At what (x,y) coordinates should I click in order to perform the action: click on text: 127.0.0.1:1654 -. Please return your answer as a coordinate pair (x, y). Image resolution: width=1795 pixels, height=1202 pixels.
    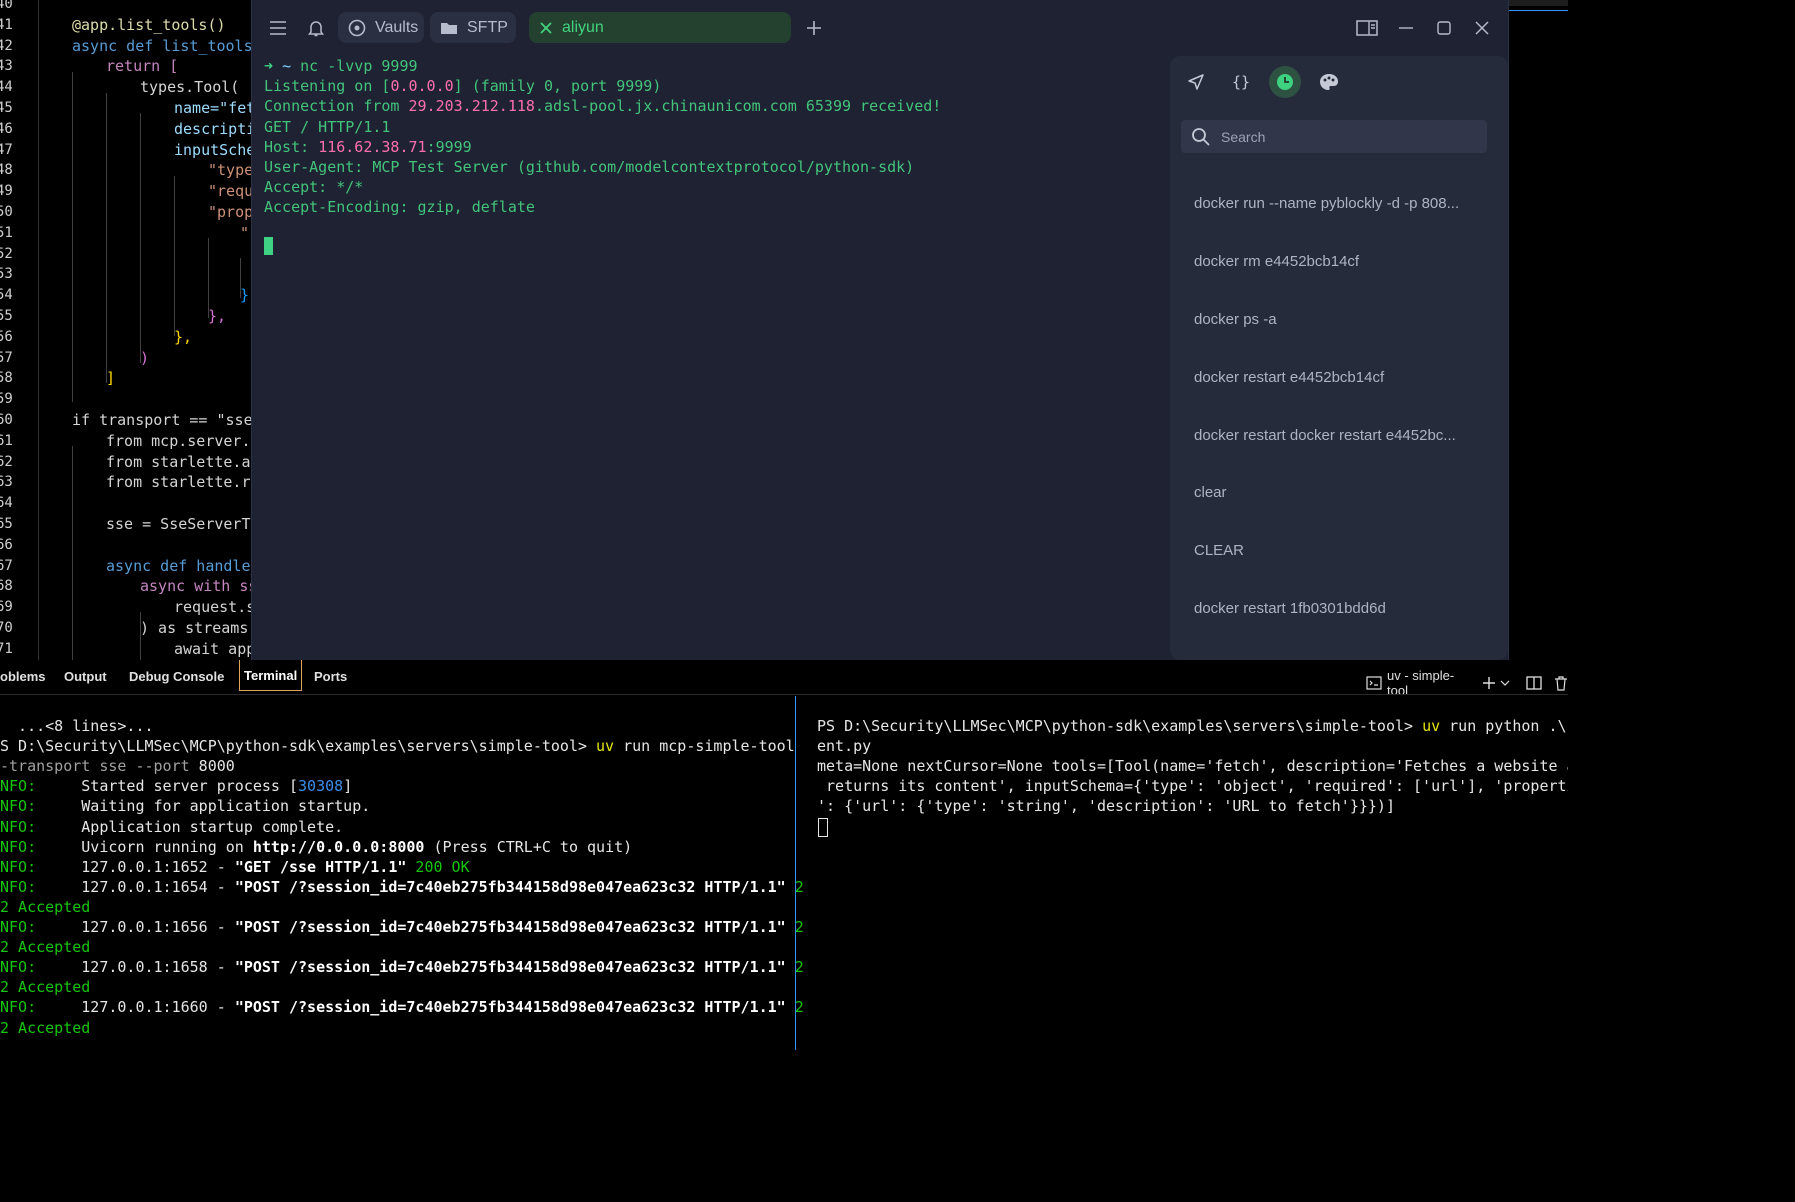
    Looking at the image, I should click on (135, 886).